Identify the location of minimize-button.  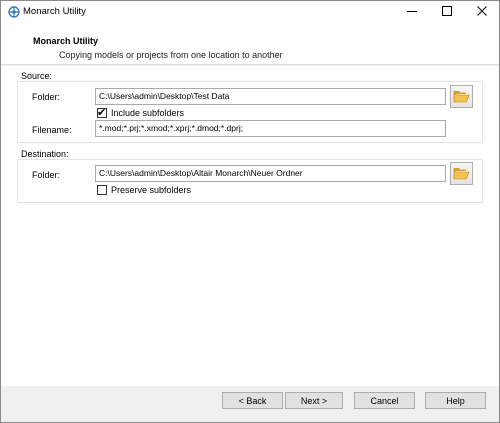
(412, 12).